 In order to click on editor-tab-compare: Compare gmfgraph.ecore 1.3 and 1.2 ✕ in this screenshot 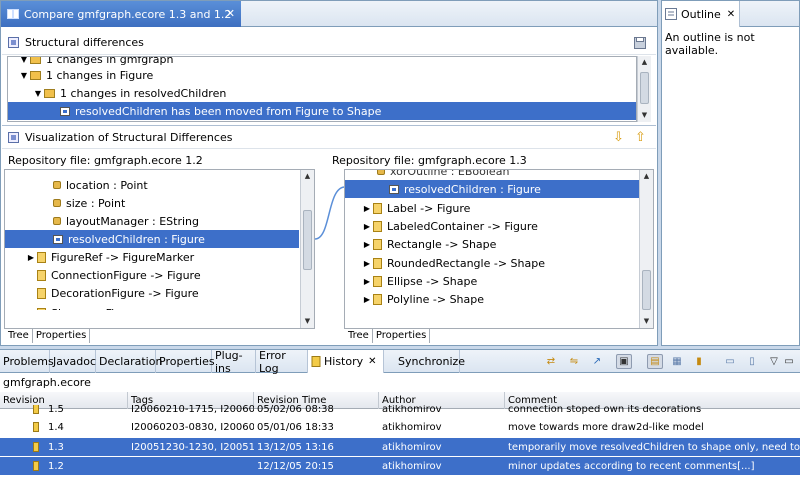, I will do `click(121, 14)`.